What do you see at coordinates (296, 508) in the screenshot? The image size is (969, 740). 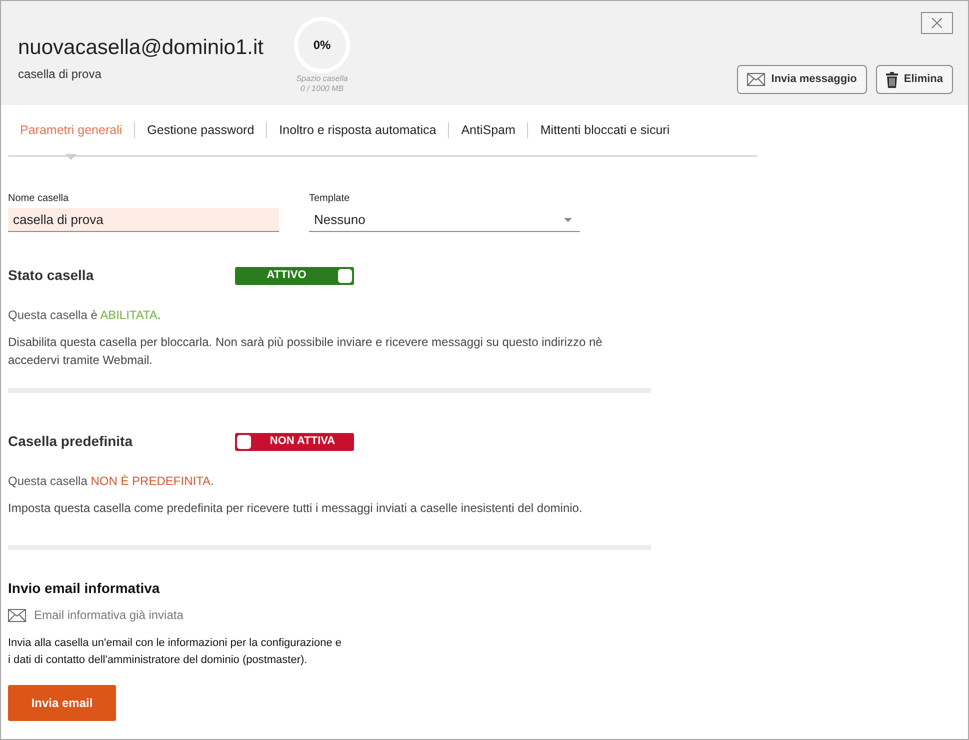 I see `setting-description: Imposta questa casella come predefinita per ricevere tutti i messaggi inviati a caselle inesistenti del dominio.` at bounding box center [296, 508].